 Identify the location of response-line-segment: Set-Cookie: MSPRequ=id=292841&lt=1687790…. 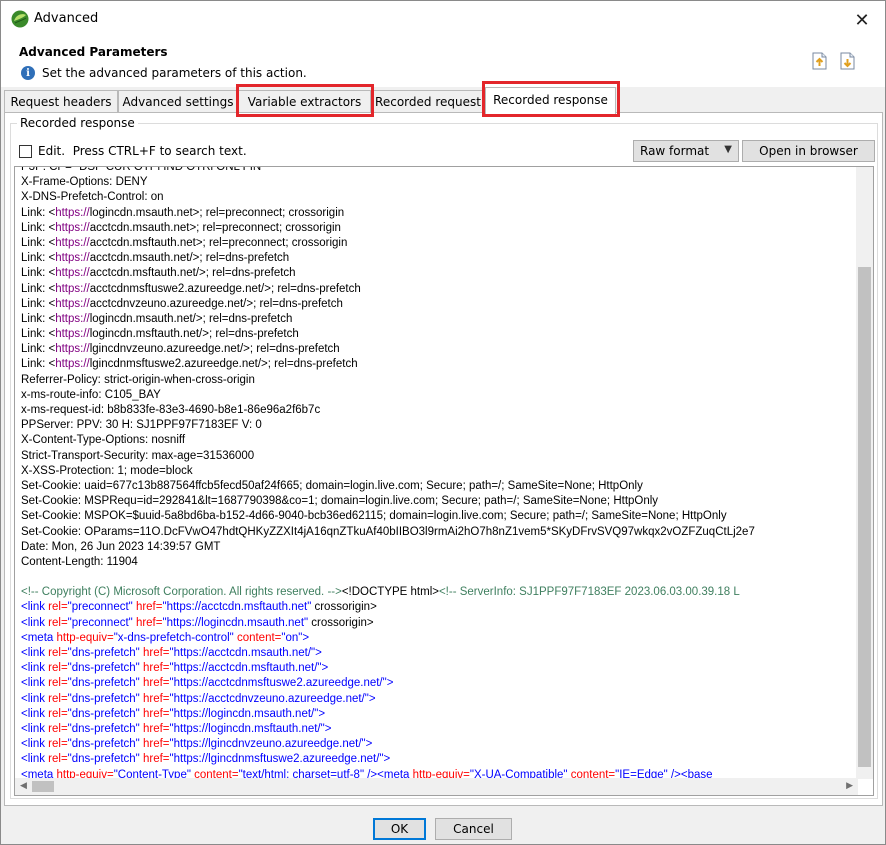
(340, 501).